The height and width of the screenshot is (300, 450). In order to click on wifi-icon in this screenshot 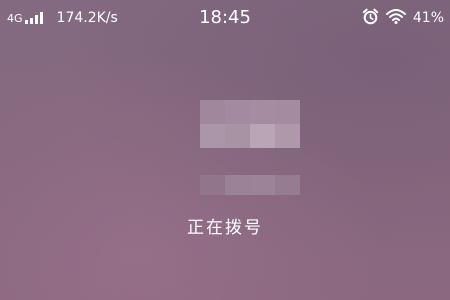, I will do `click(395, 18)`.